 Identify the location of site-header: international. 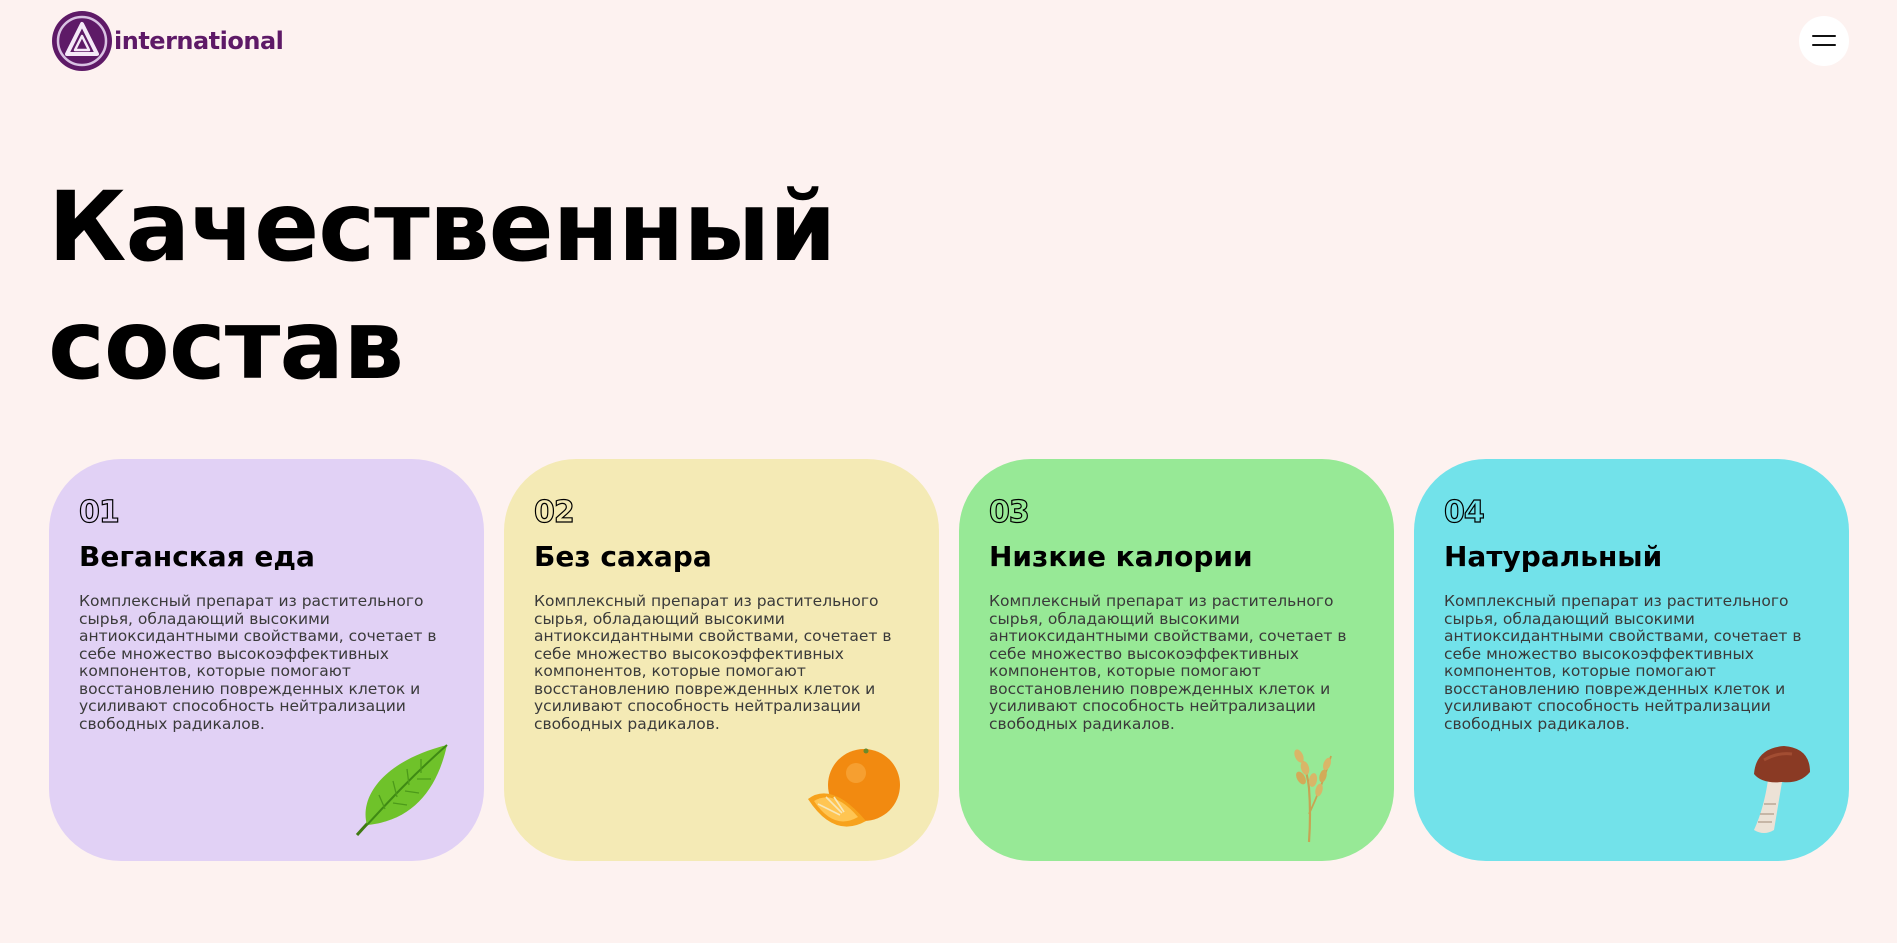
(948, 40).